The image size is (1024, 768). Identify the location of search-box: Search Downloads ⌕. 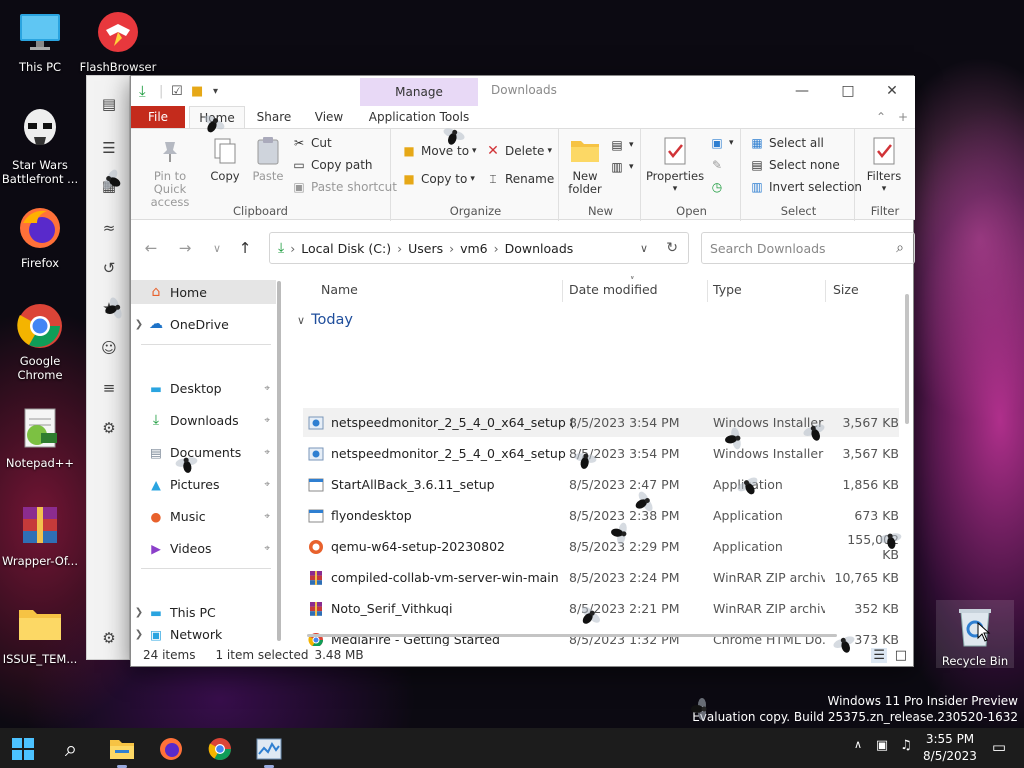
(808, 248).